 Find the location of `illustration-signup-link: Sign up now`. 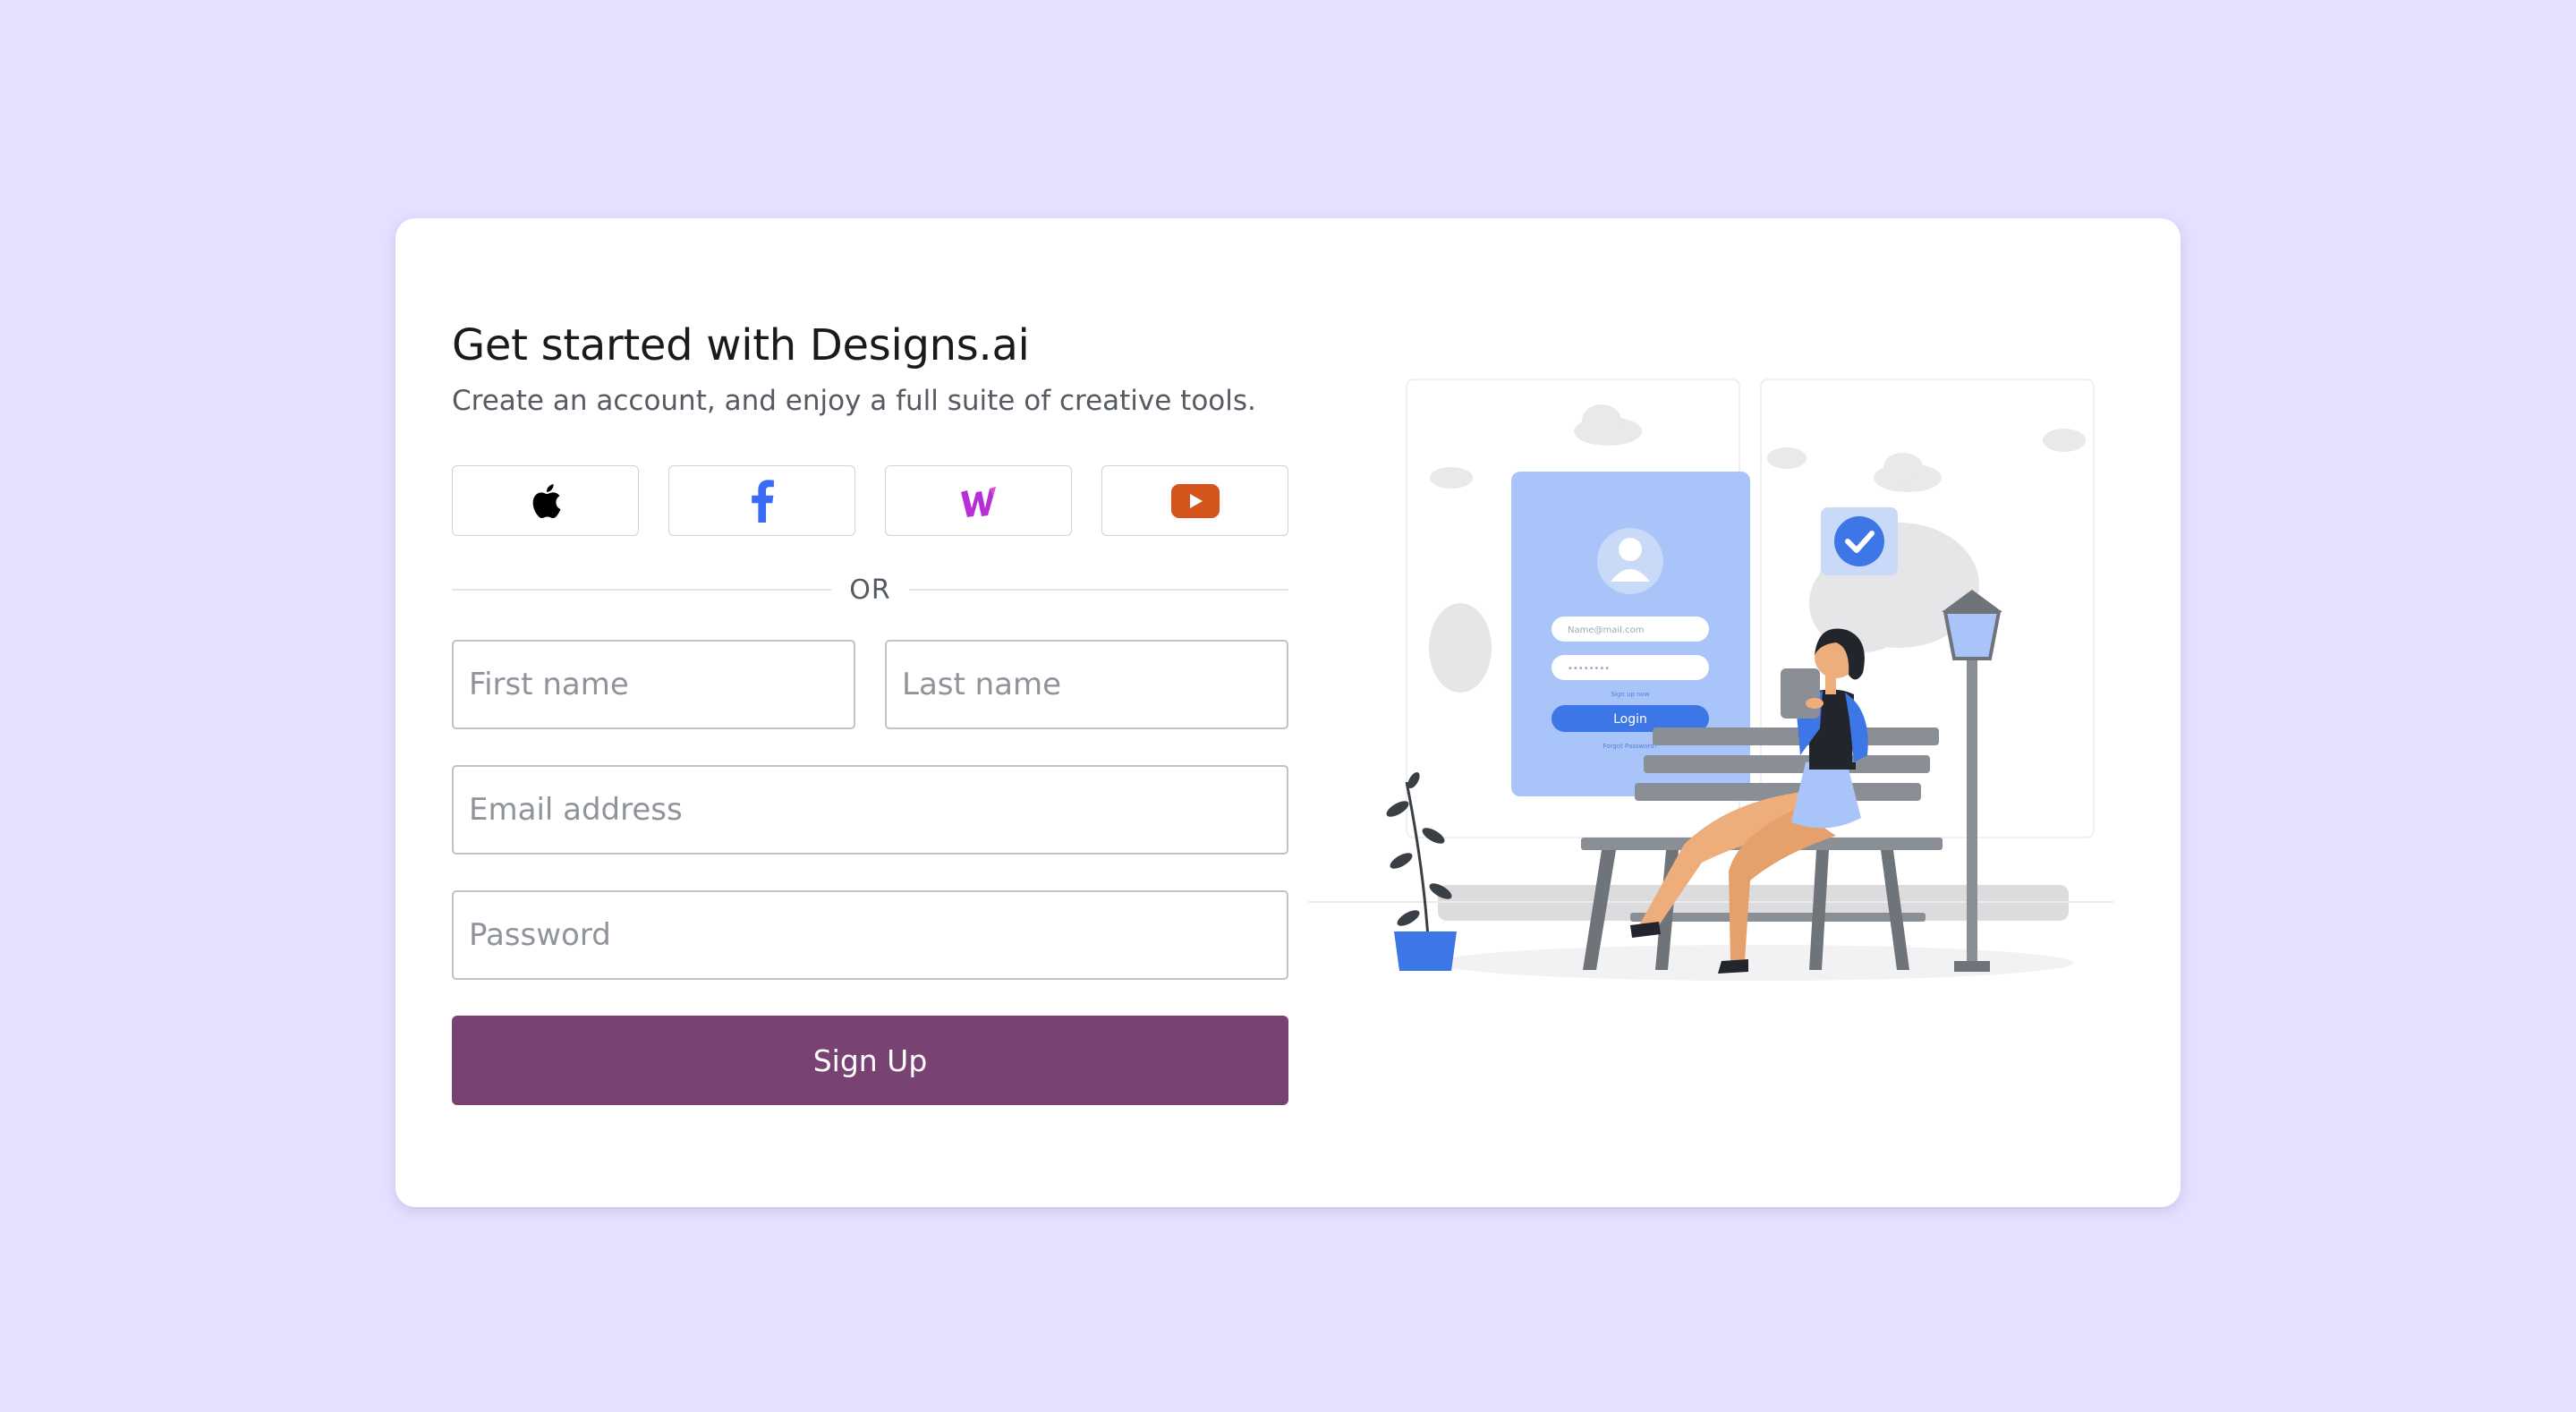

illustration-signup-link: Sign up now is located at coordinates (1630, 694).